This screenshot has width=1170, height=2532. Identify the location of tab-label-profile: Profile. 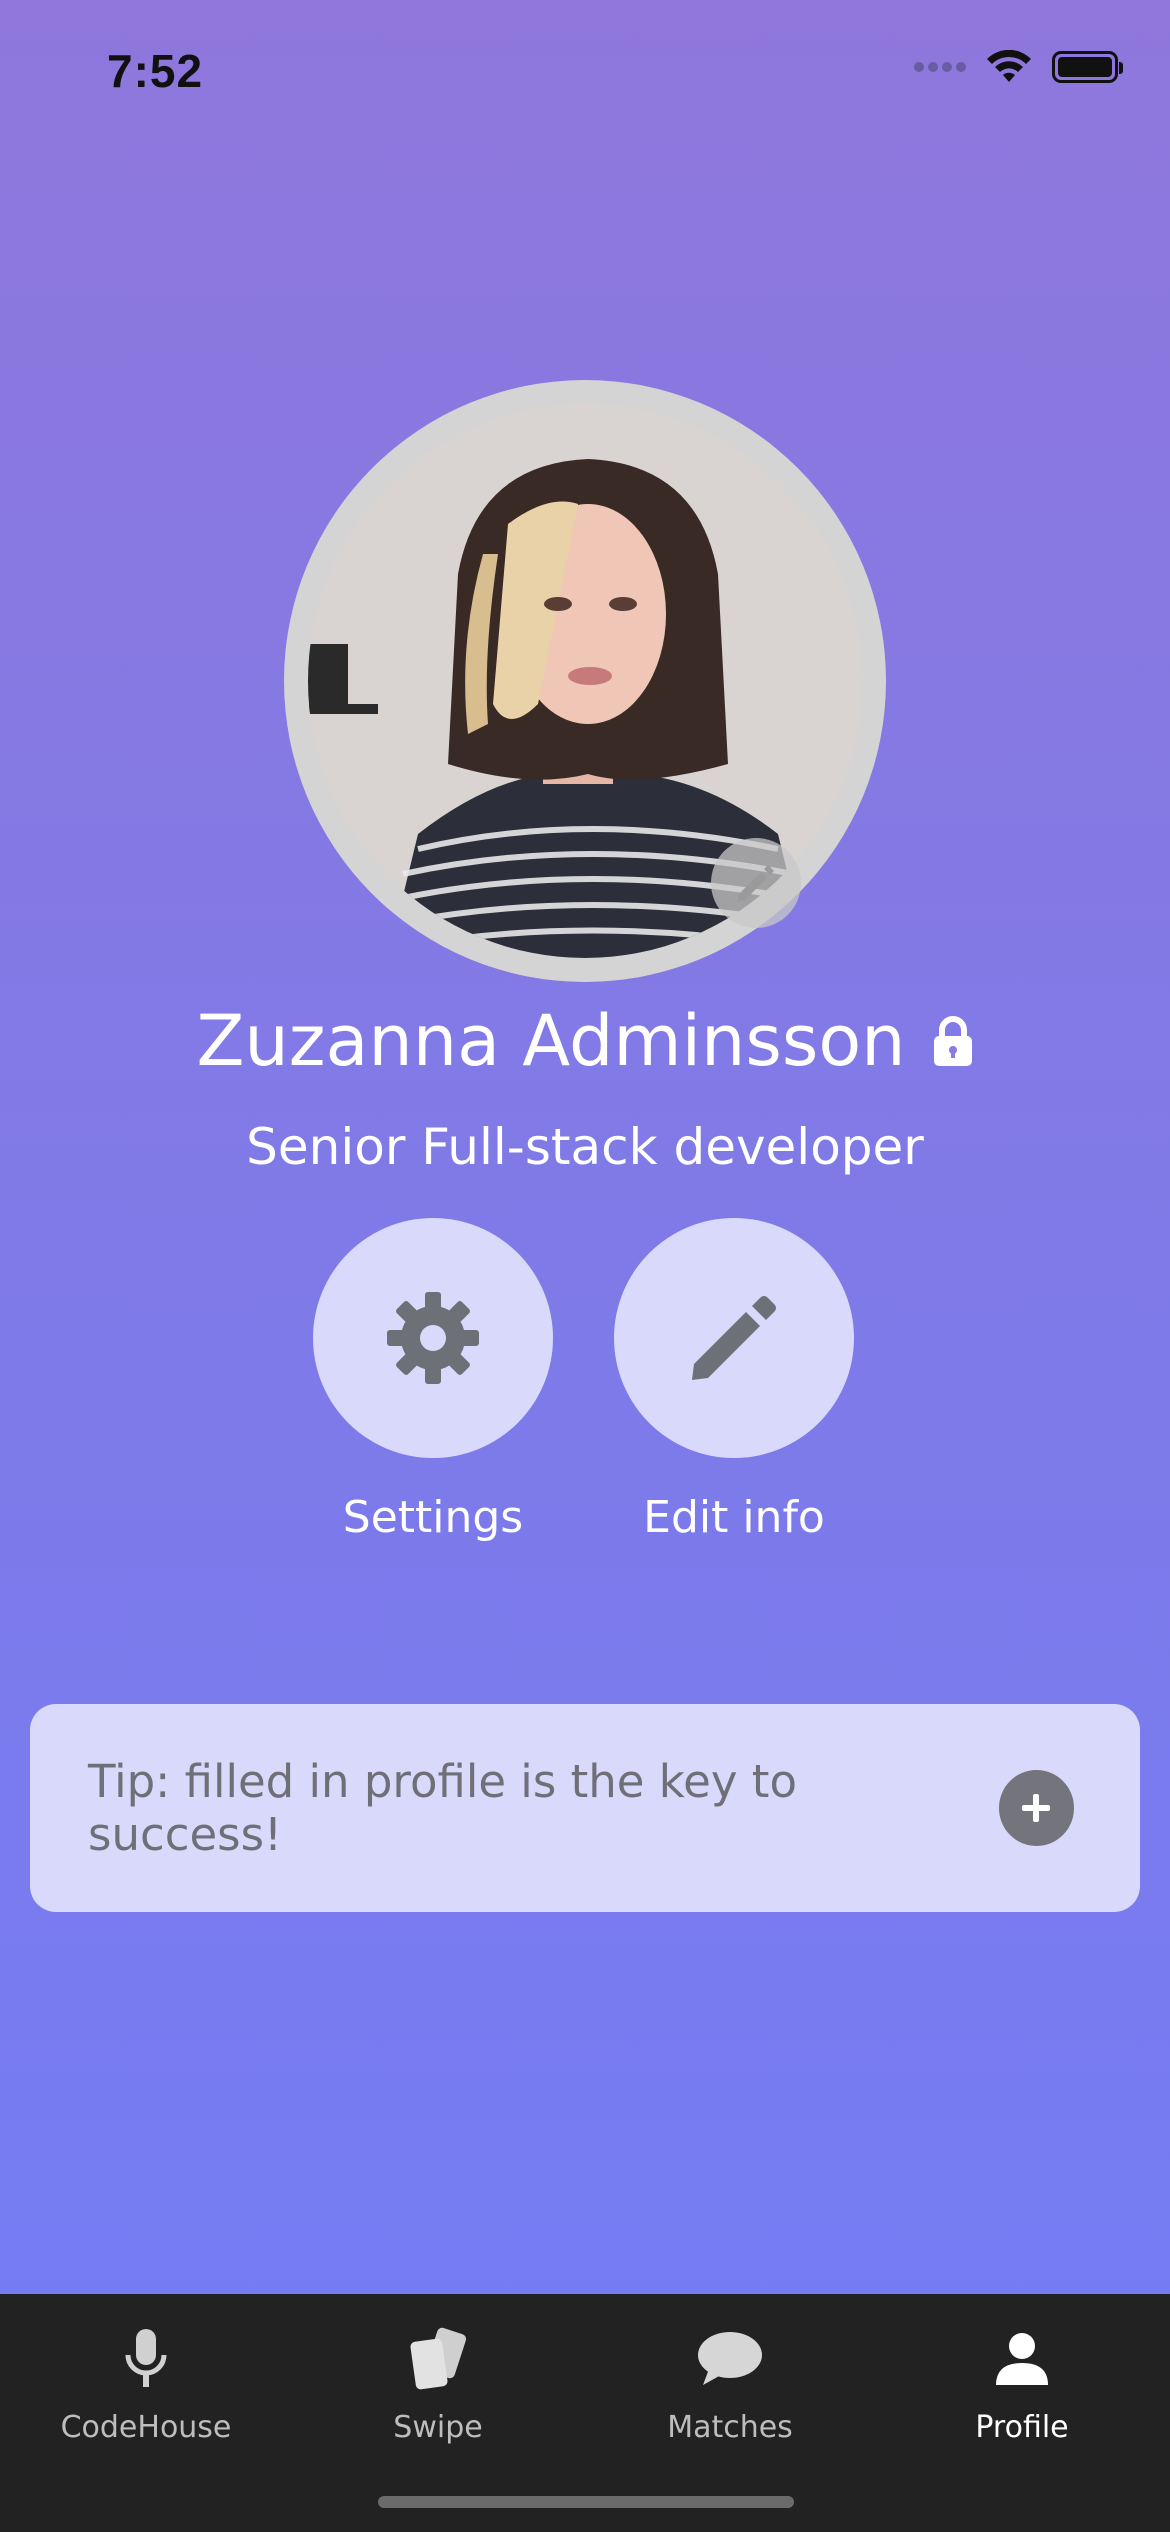
(1022, 2427).